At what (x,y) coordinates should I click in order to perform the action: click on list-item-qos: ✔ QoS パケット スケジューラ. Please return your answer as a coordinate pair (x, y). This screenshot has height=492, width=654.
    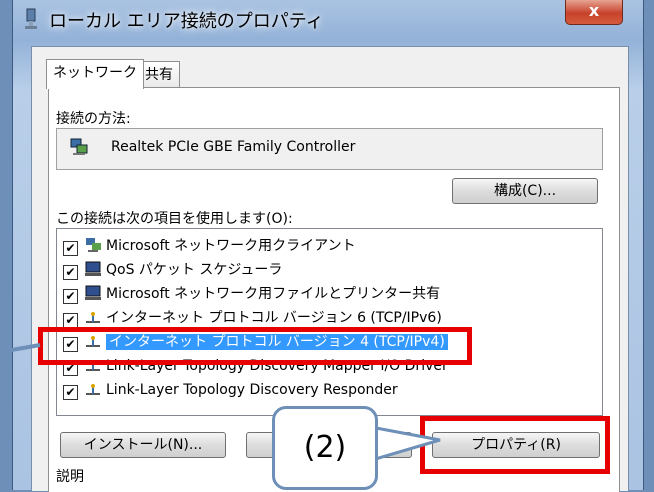
    Looking at the image, I should click on (172, 270).